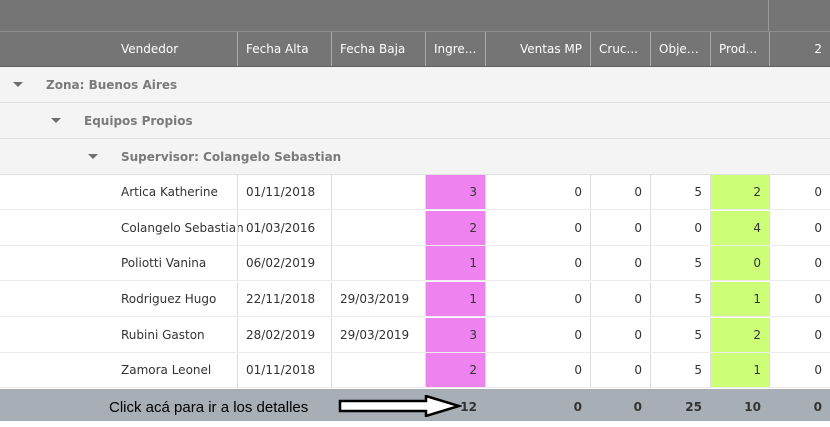  I want to click on cell-vendedor: Colangelo Sebastian, so click(182, 228).